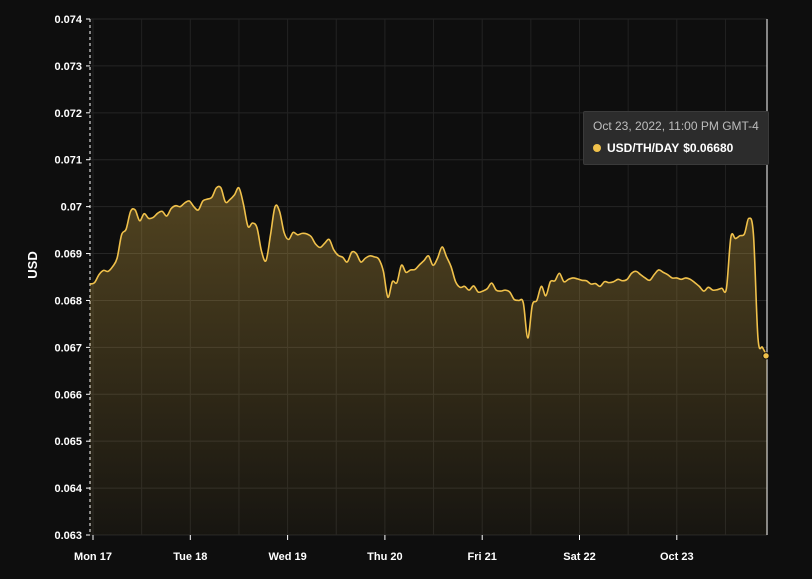  What do you see at coordinates (677, 557) in the screenshot?
I see `x-tick-label: Oct 23` at bounding box center [677, 557].